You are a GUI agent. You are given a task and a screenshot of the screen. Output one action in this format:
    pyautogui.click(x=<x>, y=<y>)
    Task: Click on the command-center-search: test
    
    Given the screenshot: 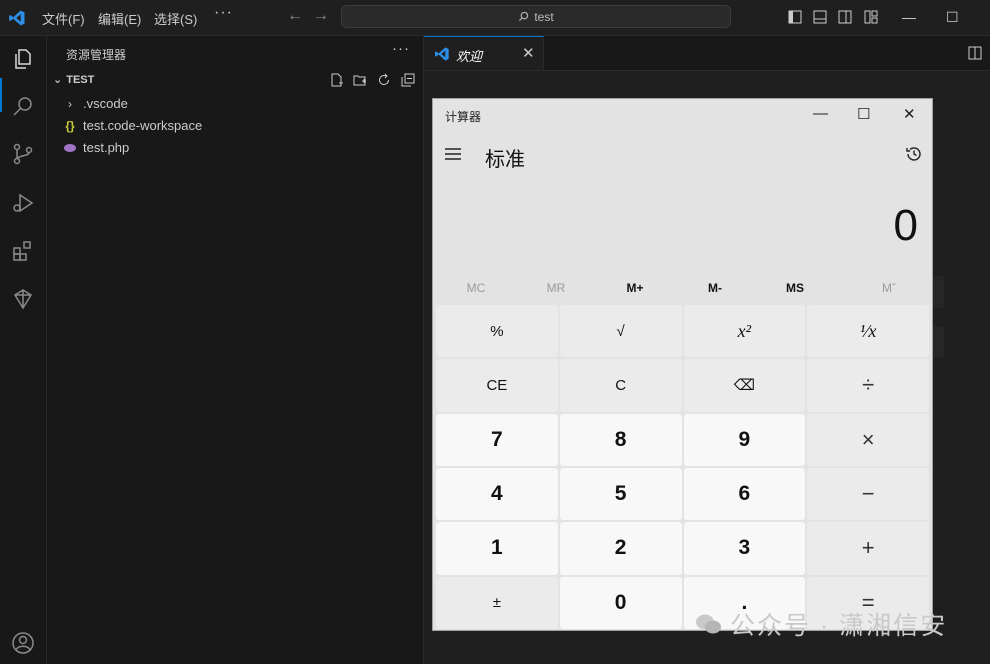 What is the action you would take?
    pyautogui.click(x=536, y=16)
    